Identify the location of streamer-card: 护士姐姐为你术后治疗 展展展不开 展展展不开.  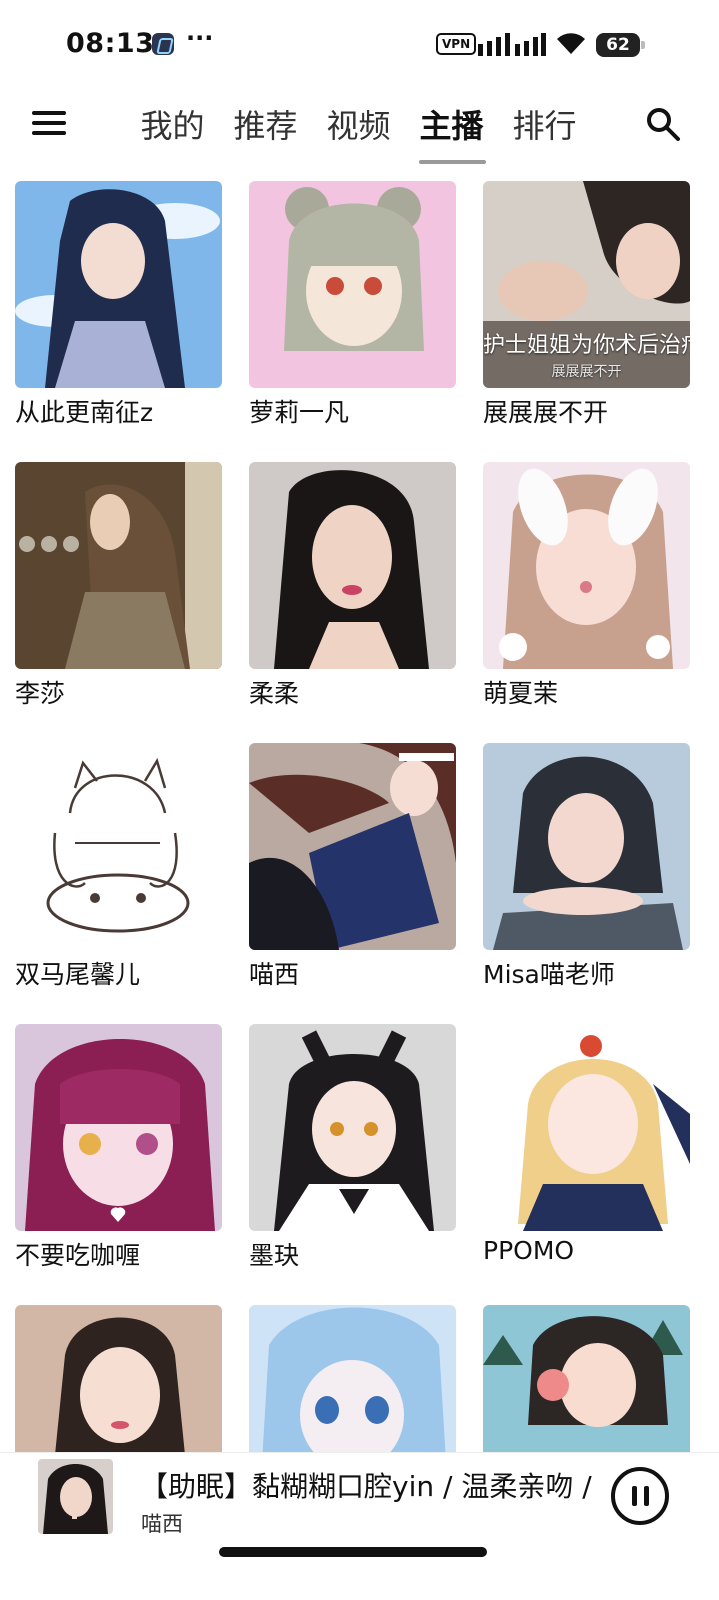
(586, 312).